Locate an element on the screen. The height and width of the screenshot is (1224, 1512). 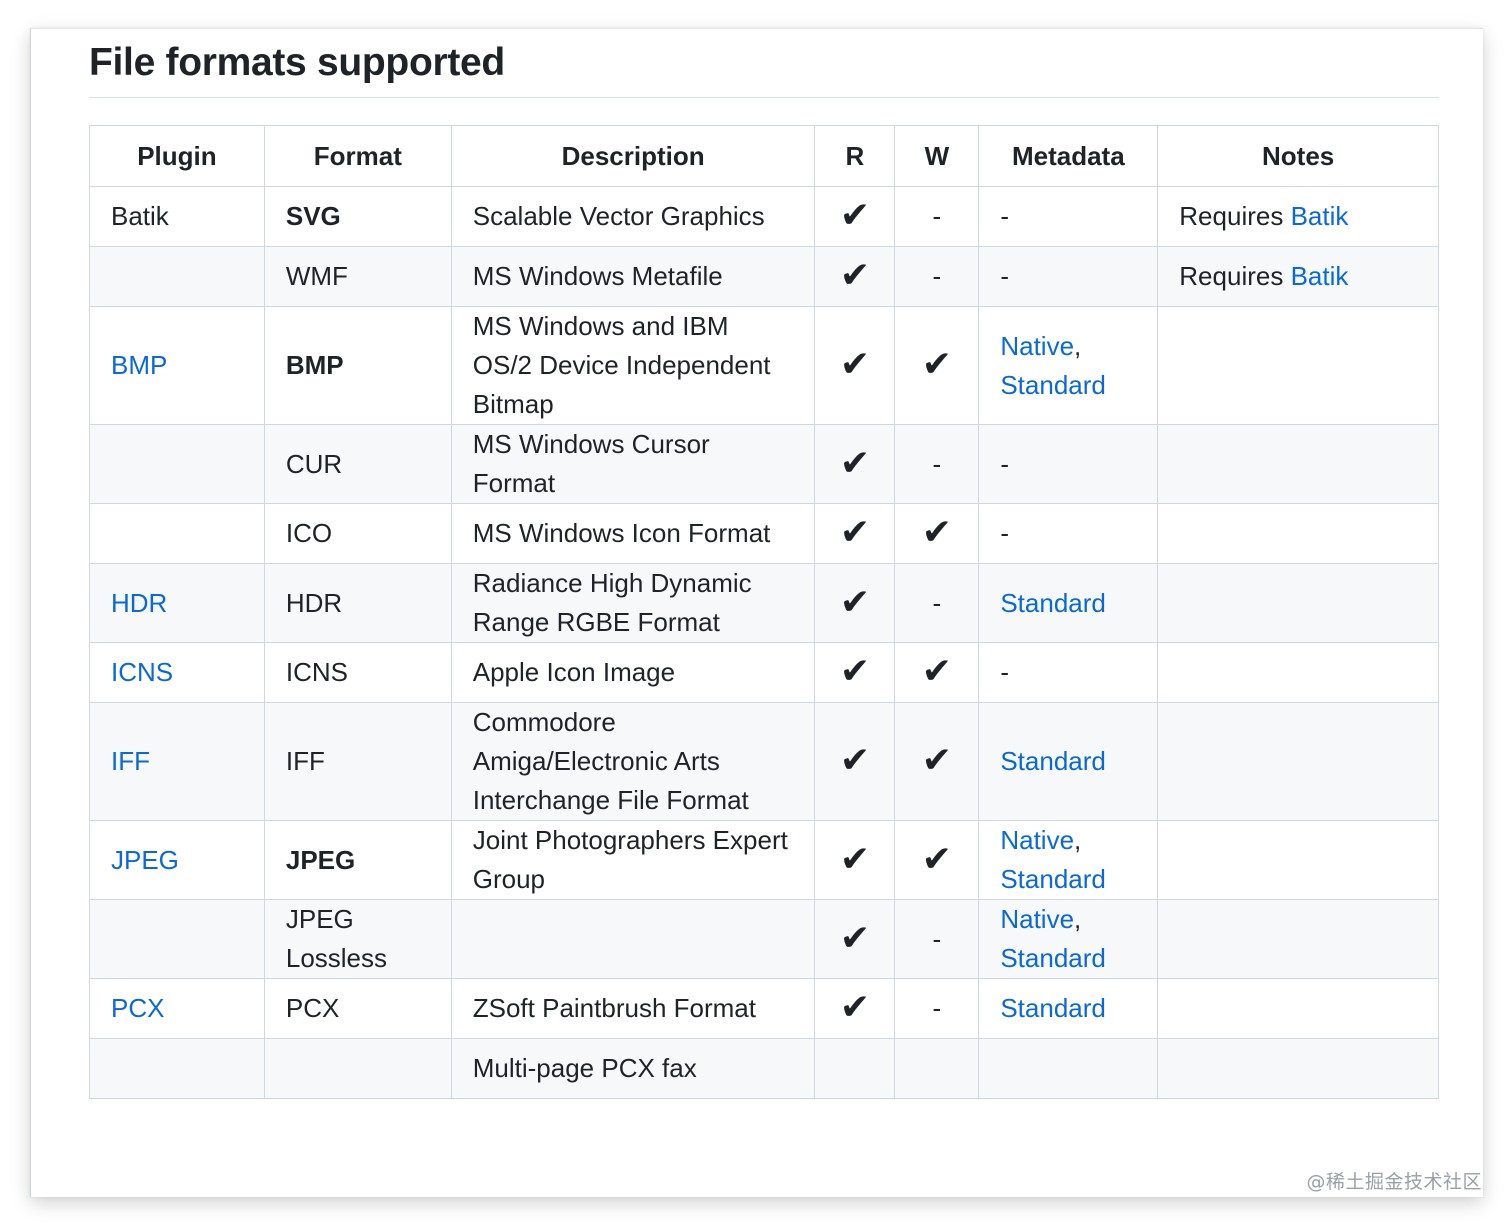
cell-notes: Requires Batik is located at coordinates (1298, 276).